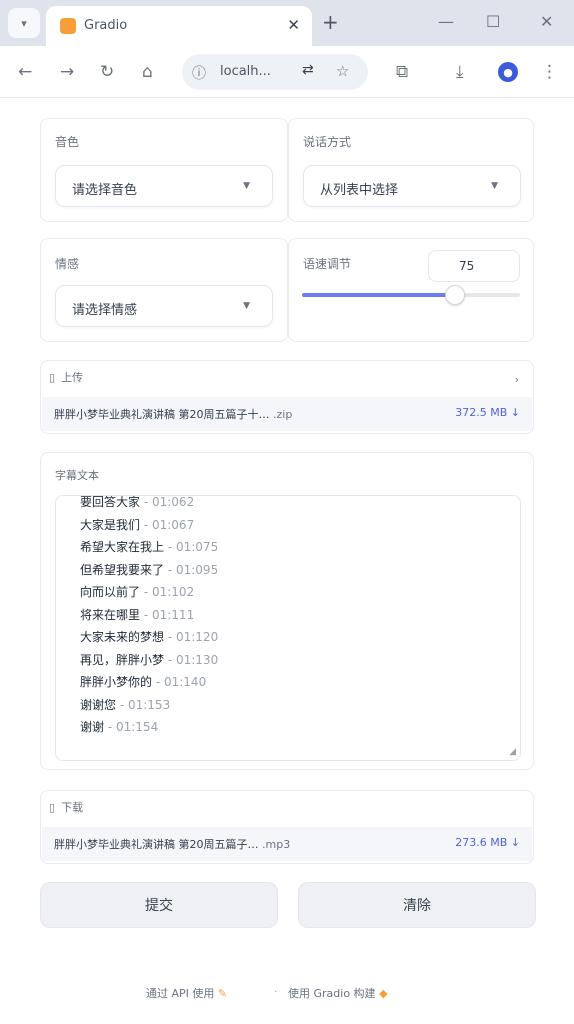 The width and height of the screenshot is (574, 1024). Describe the element at coordinates (493, 21) in the screenshot. I see `maximize-icon: ☐` at that location.